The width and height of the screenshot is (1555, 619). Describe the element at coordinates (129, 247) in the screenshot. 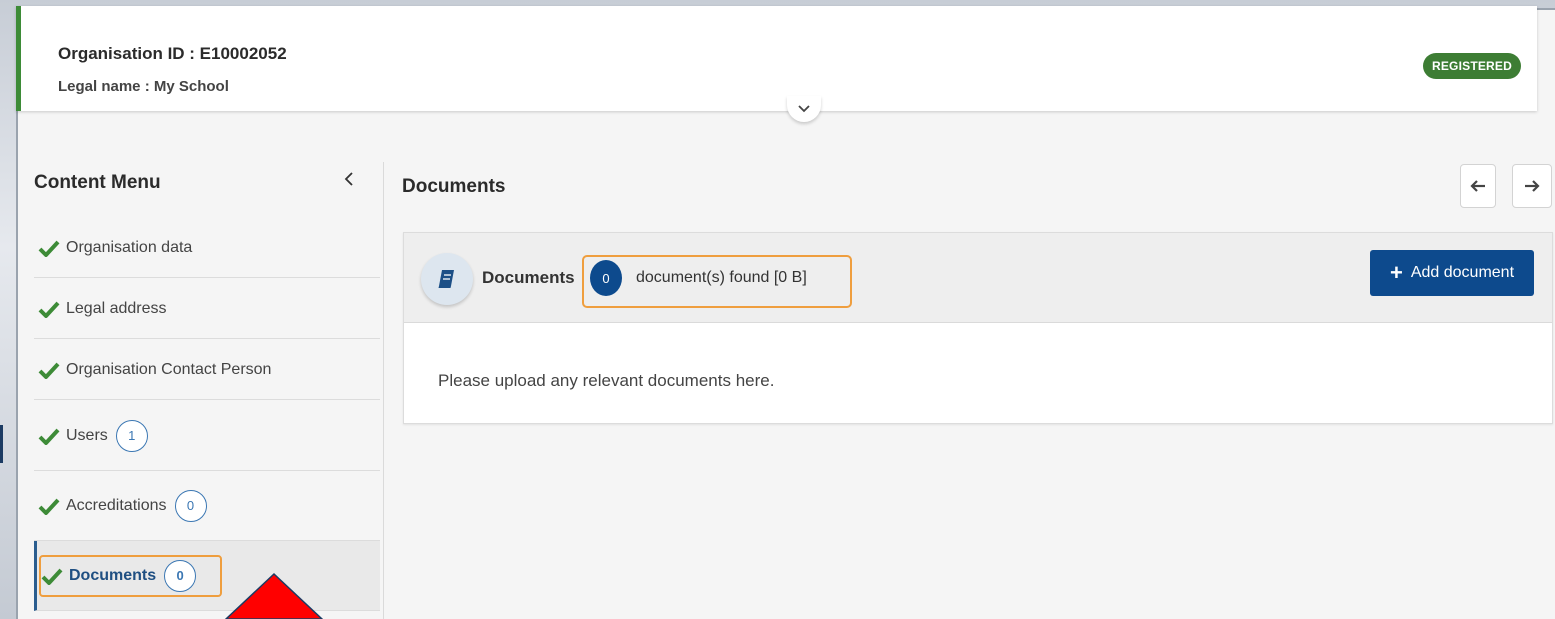

I see `sidebar-item-label: Organisation data` at that location.